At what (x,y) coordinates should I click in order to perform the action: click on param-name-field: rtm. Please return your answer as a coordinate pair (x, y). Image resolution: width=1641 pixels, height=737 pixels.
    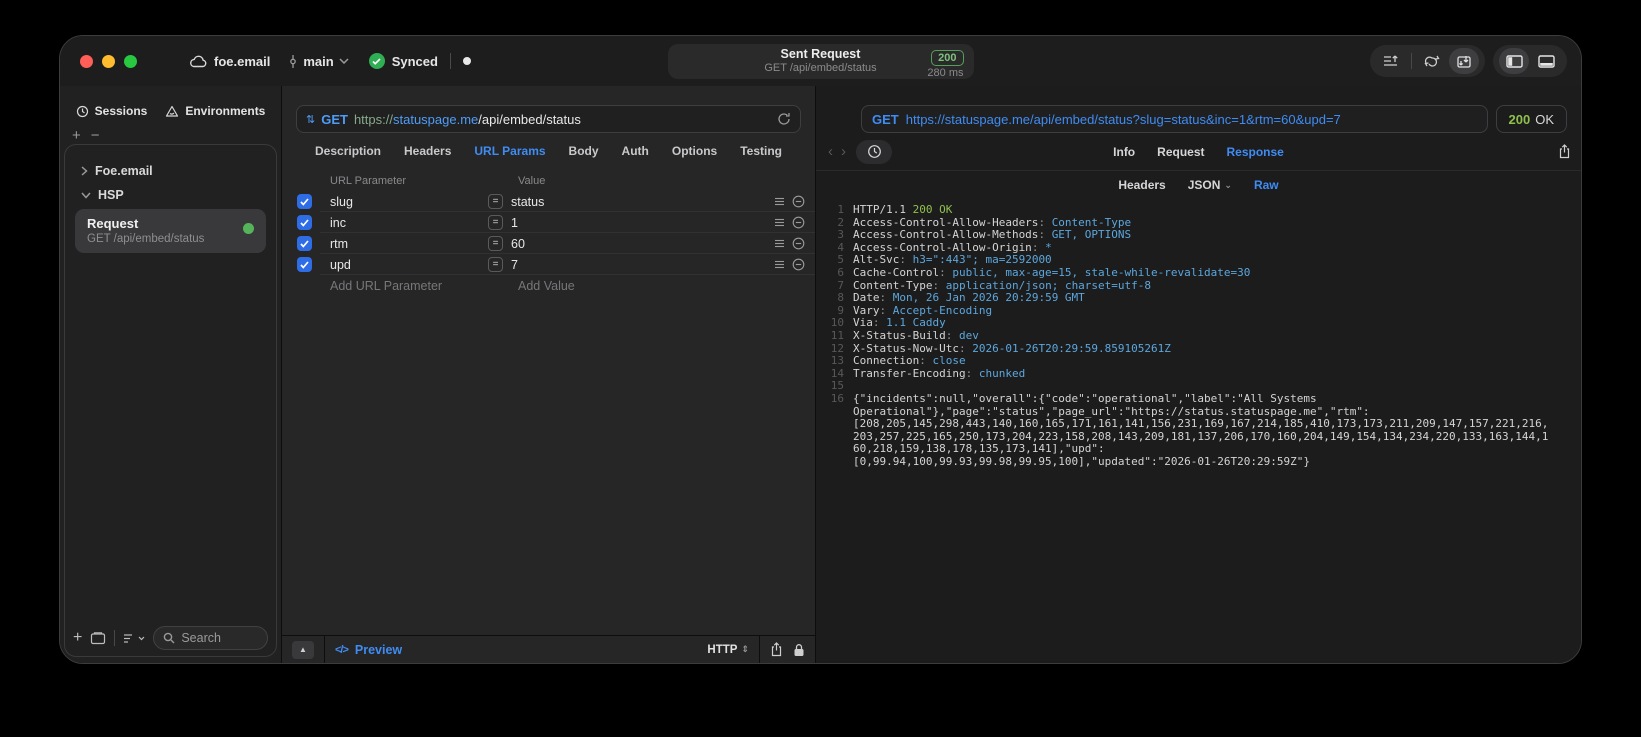
    Looking at the image, I should click on (409, 244).